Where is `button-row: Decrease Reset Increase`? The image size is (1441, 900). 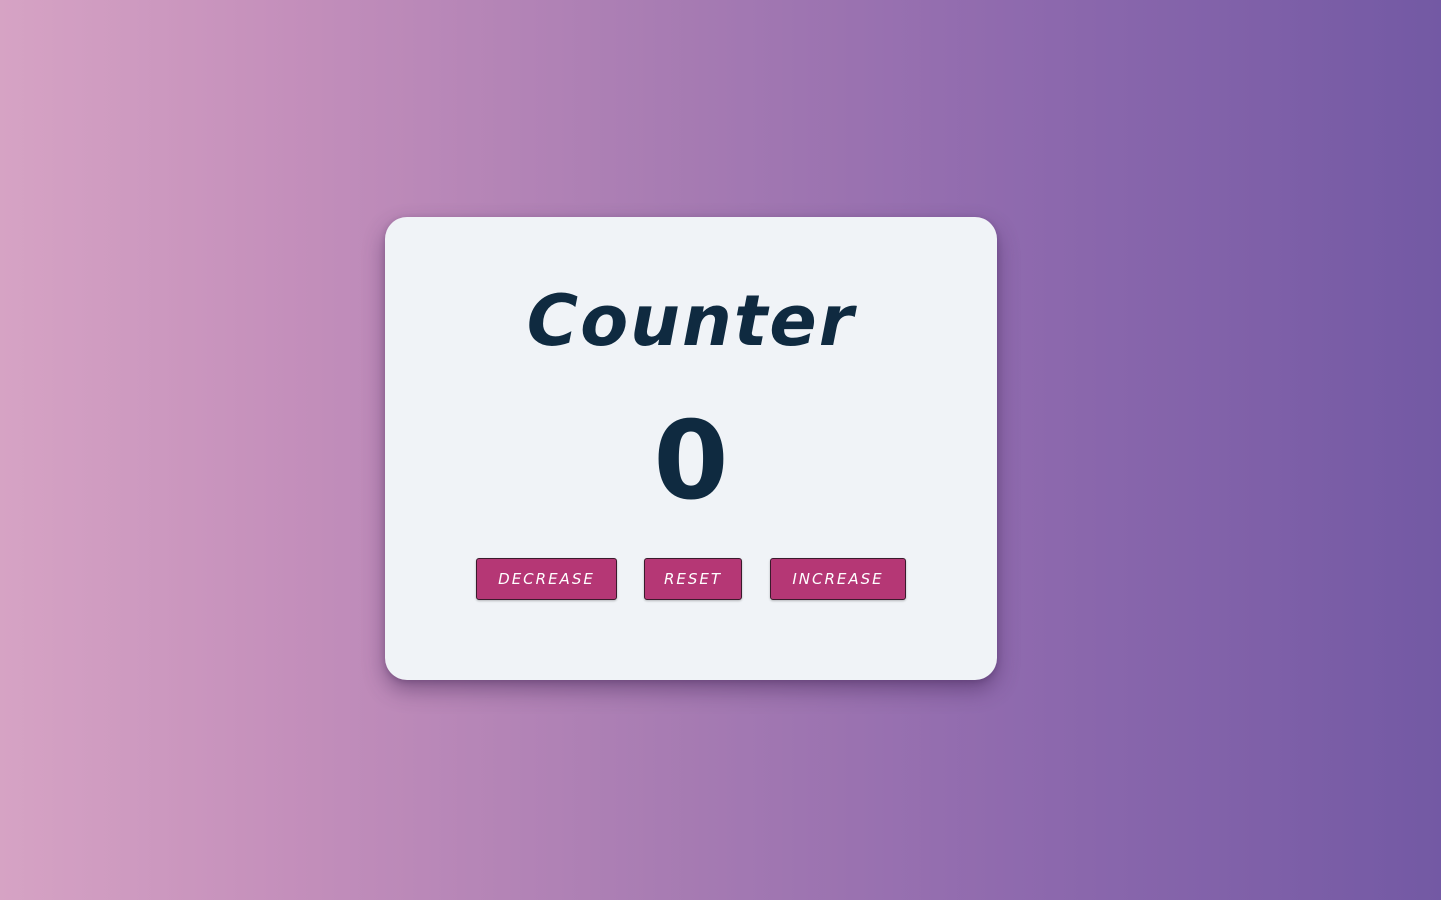
button-row: Decrease Reset Increase is located at coordinates (691, 579).